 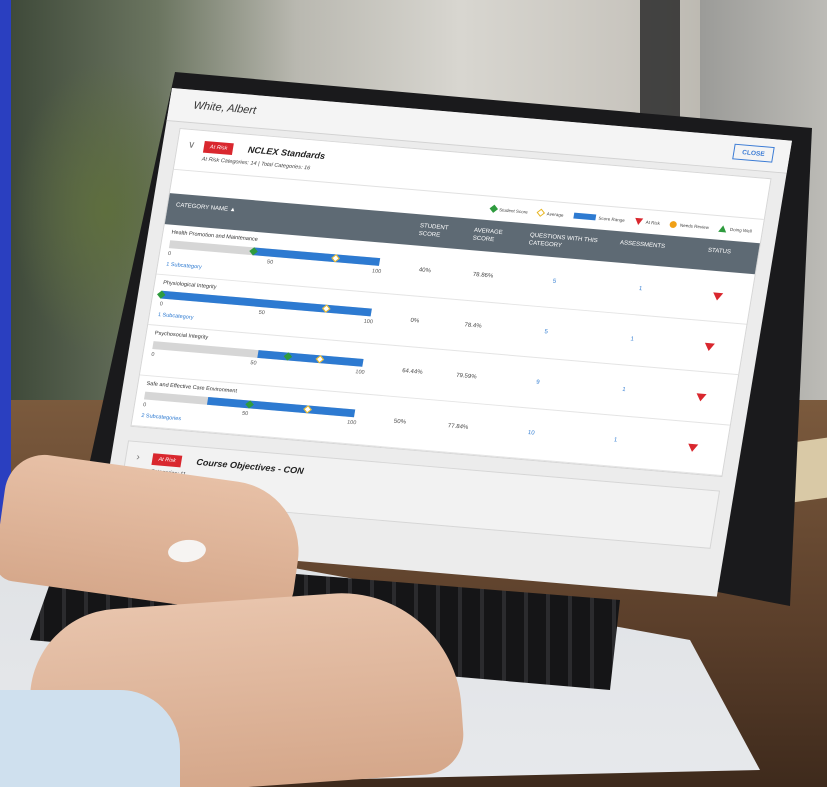 What do you see at coordinates (538, 383) in the screenshot?
I see `questions-link: 9` at bounding box center [538, 383].